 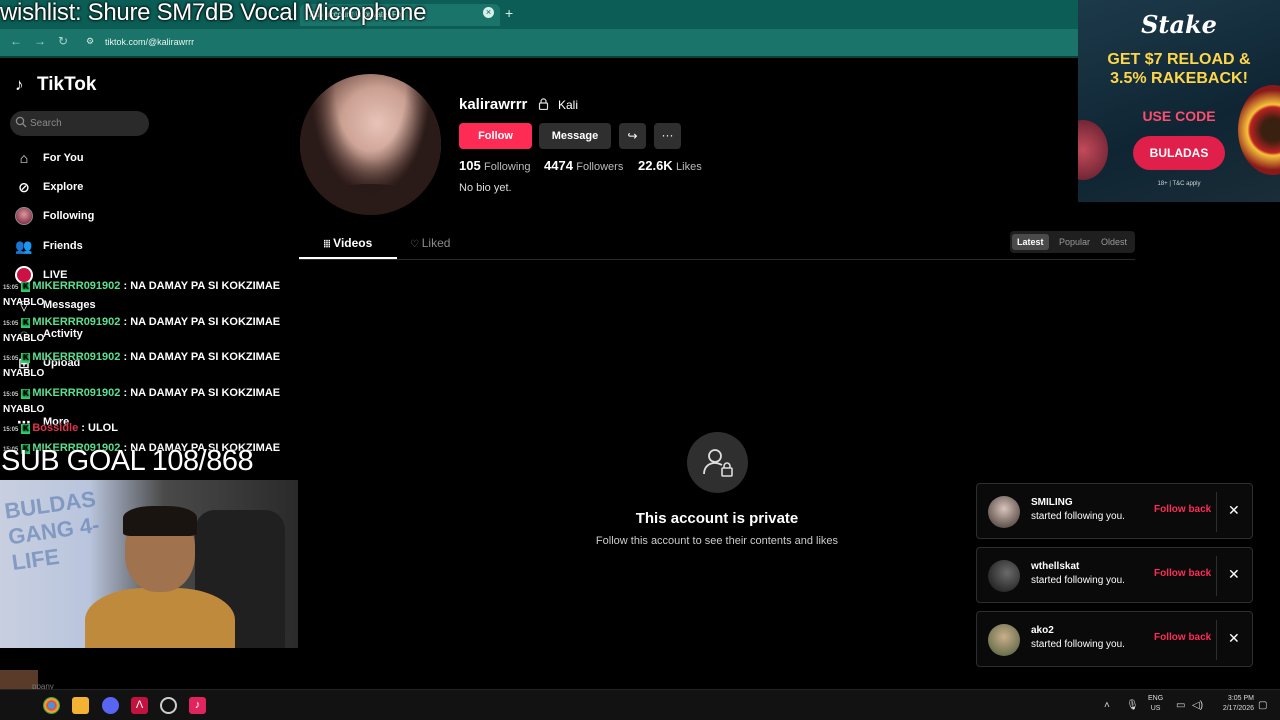 I want to click on system-clock: 3:05 PM 2/17/2026, so click(x=1232, y=704).